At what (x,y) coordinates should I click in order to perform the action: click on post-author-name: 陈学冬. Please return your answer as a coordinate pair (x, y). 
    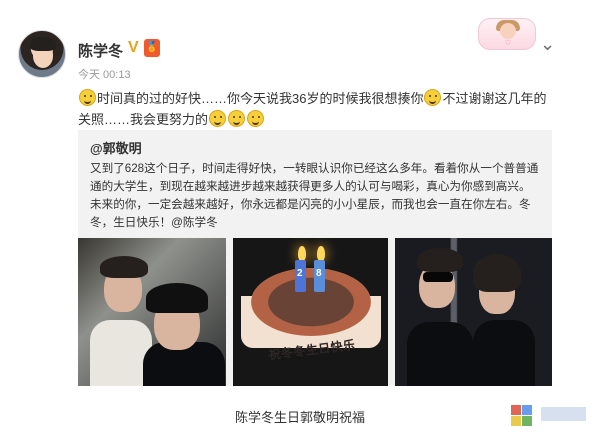
    Looking at the image, I should click on (100, 50).